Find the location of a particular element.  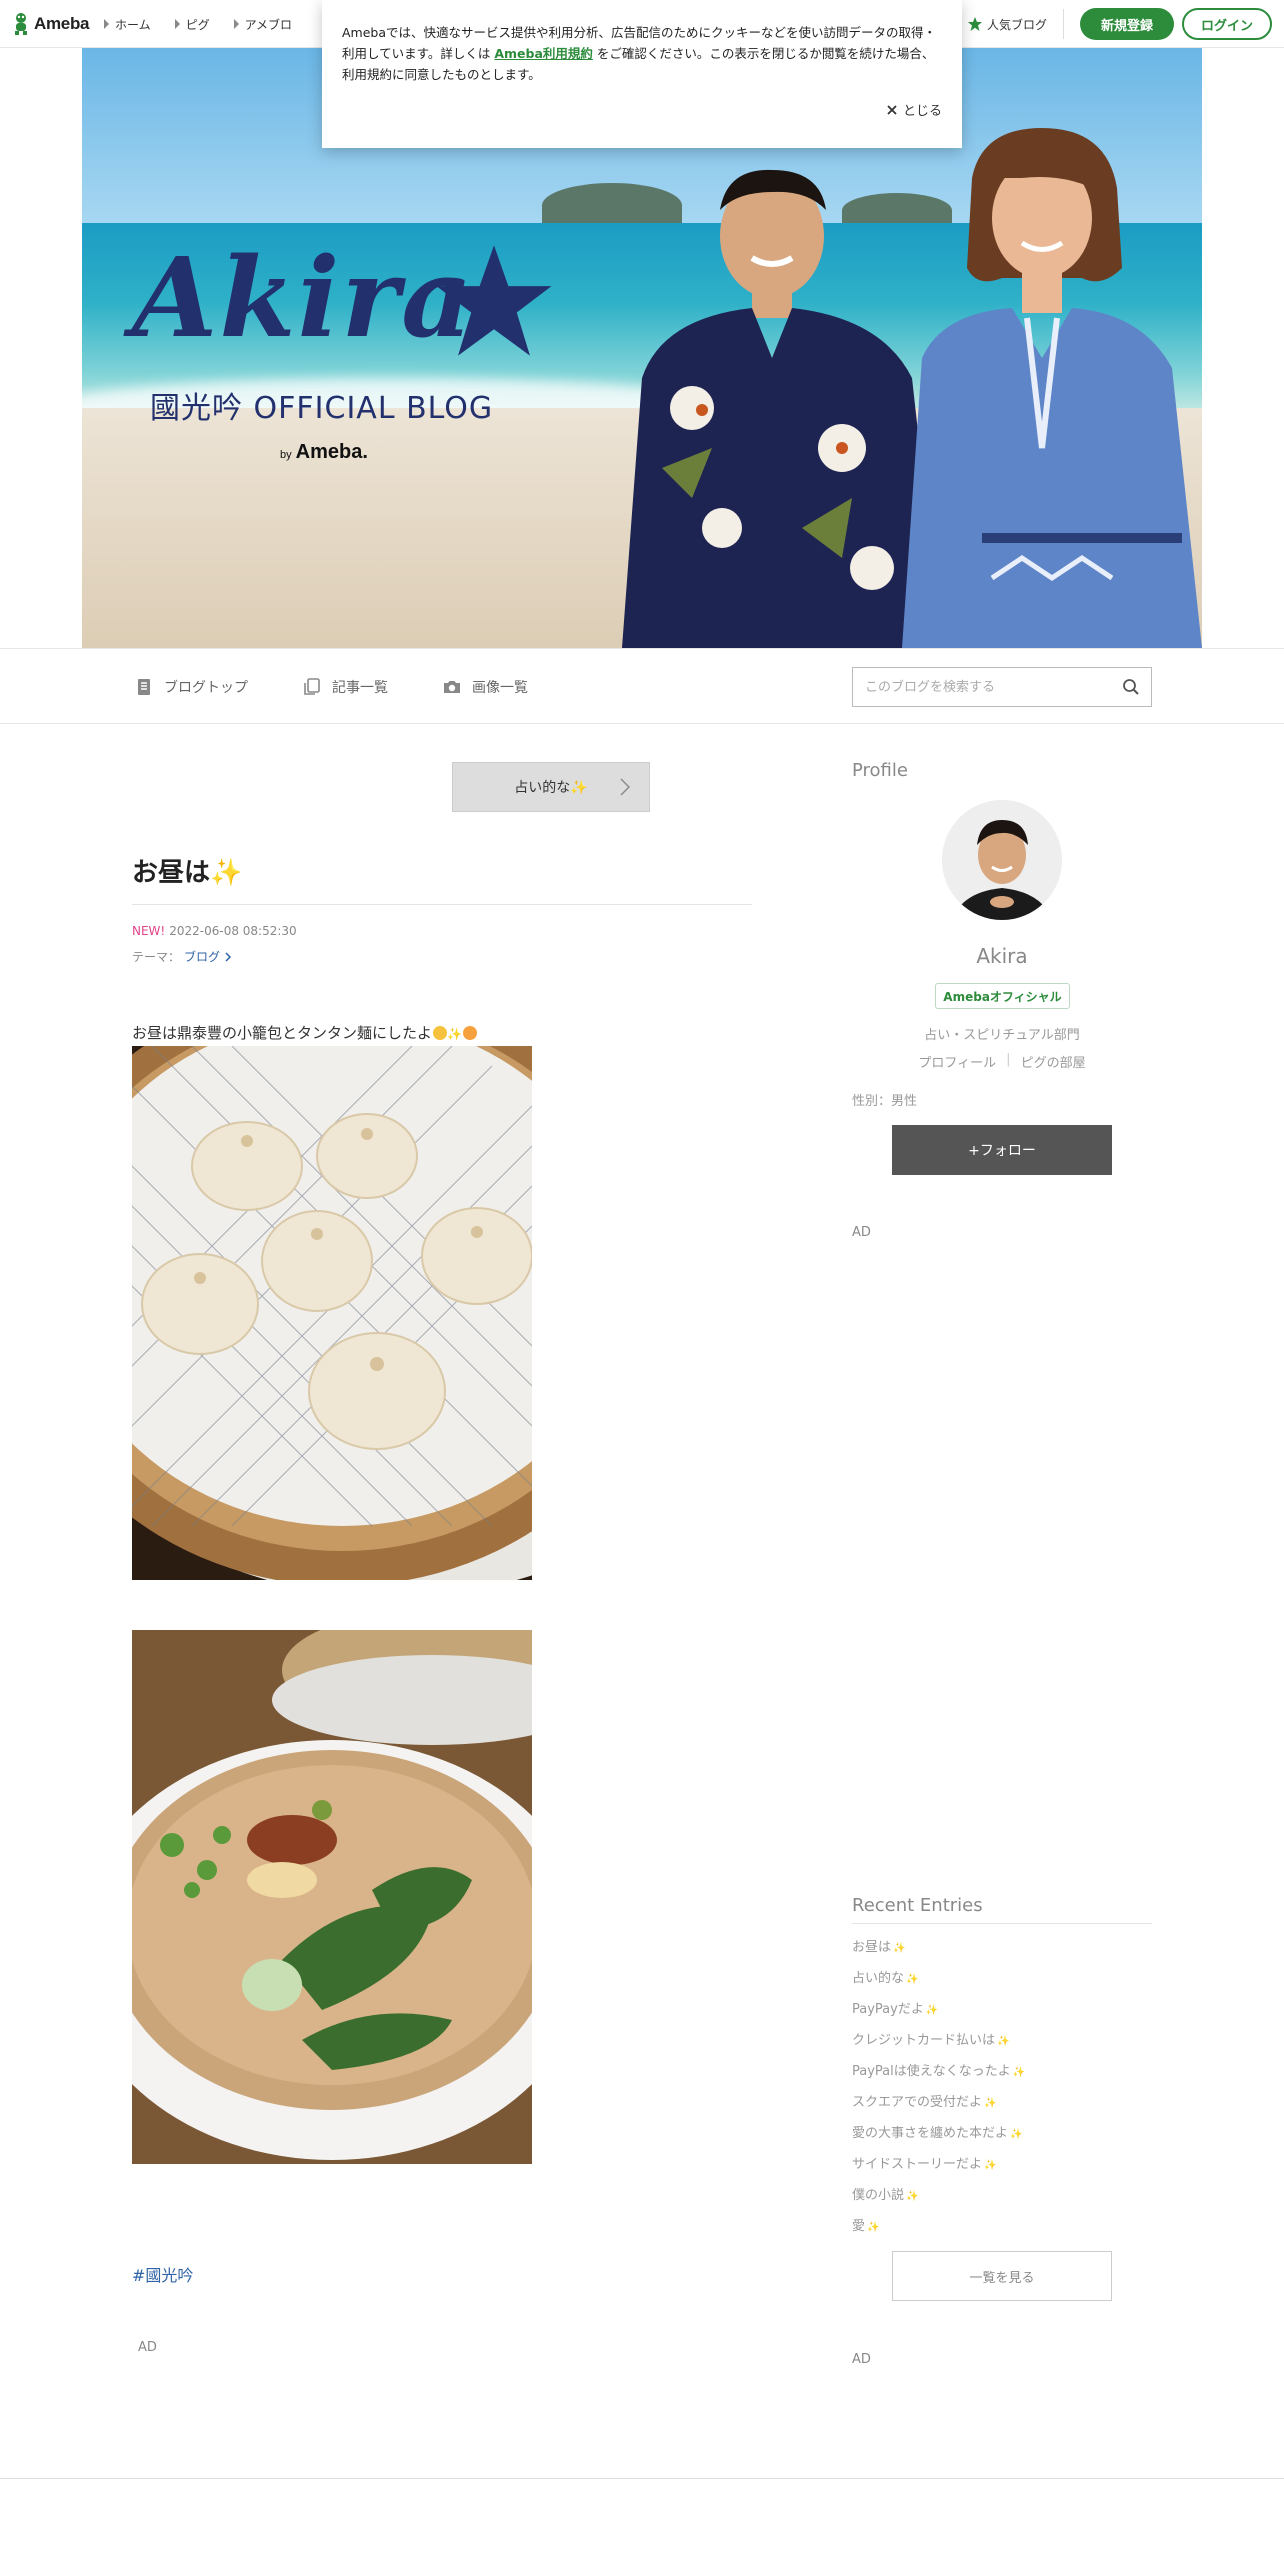

signup-button: 新規登録 is located at coordinates (1127, 24).